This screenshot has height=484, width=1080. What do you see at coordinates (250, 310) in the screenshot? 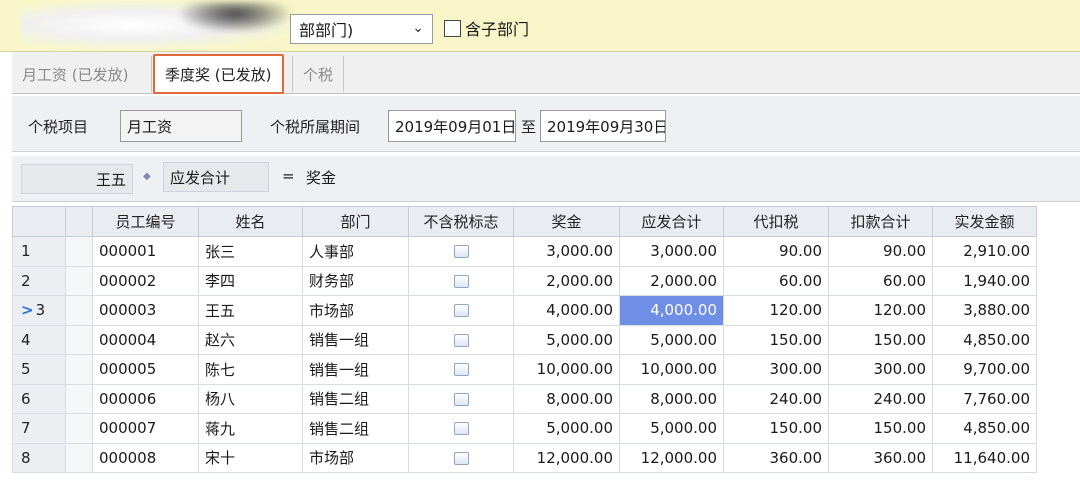
I see `cell-name: 王五` at bounding box center [250, 310].